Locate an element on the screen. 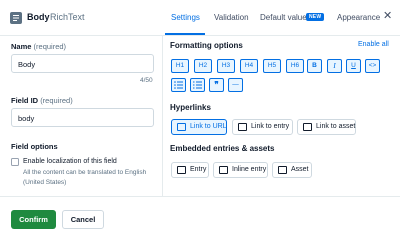 Image resolution: width=400 pixels, height=241 pixels. bullet-list-icon is located at coordinates (178, 85).